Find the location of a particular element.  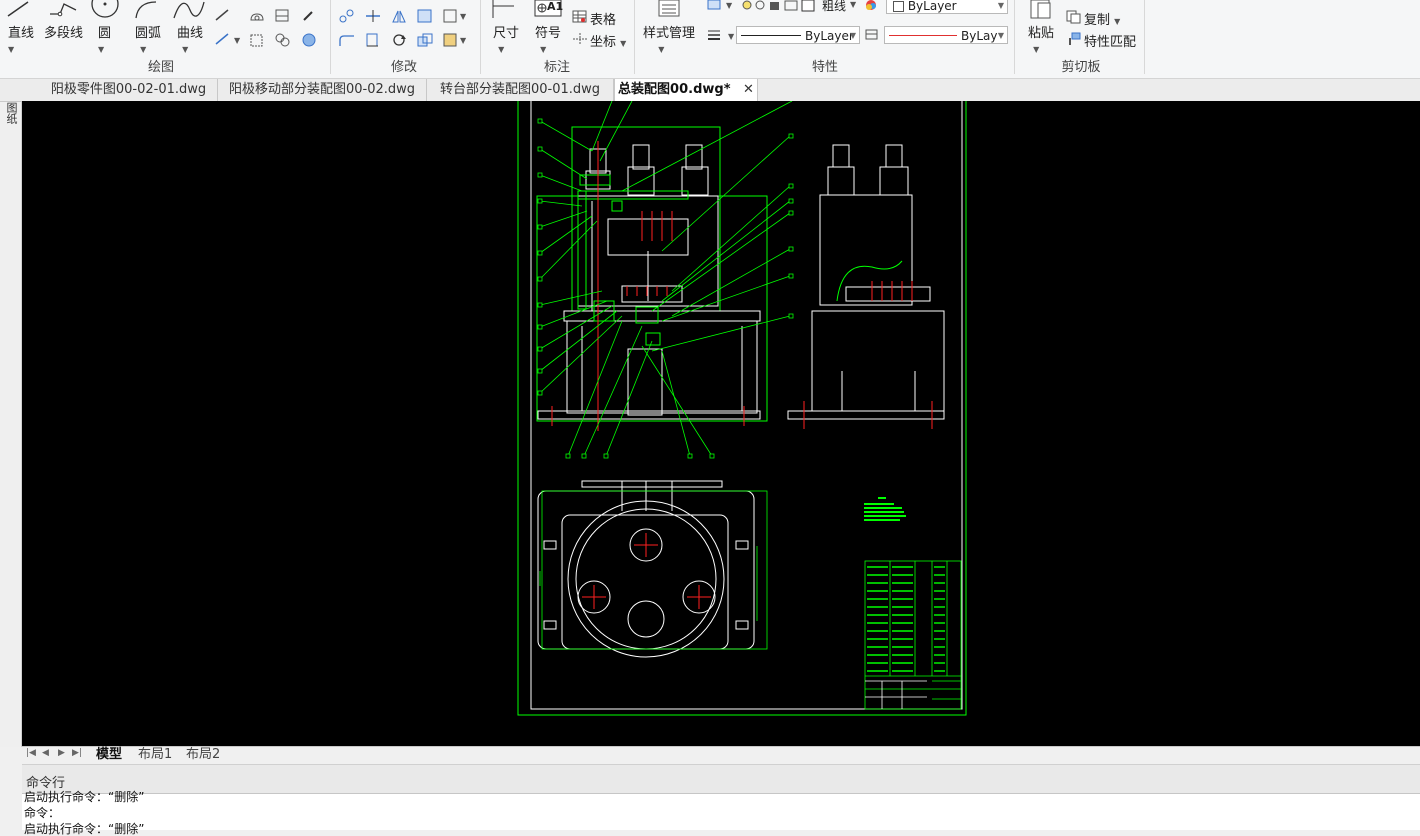

prev-layout-icon: ◀ is located at coordinates (45, 753).